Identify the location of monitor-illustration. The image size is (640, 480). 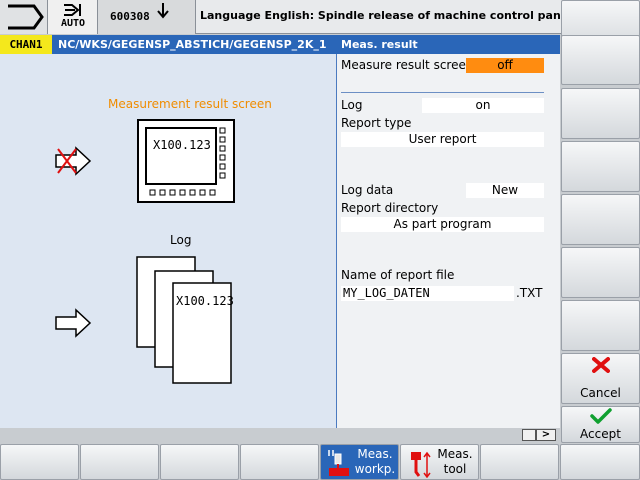
(186, 161).